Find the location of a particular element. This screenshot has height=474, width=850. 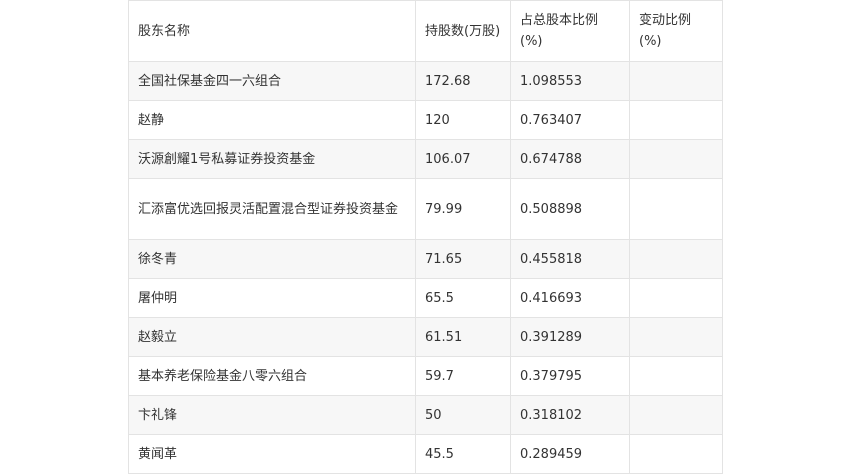

cell-name: 赵静 is located at coordinates (272, 120).